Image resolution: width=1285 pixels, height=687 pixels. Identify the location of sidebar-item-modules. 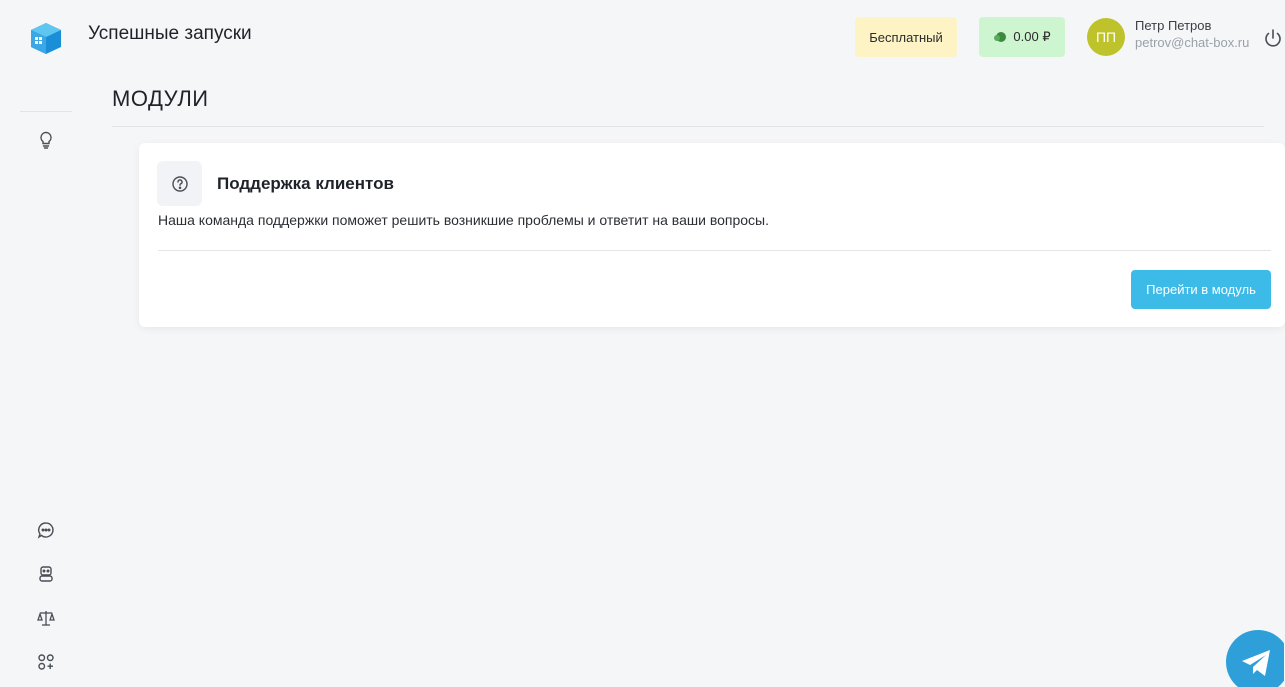
(46, 662).